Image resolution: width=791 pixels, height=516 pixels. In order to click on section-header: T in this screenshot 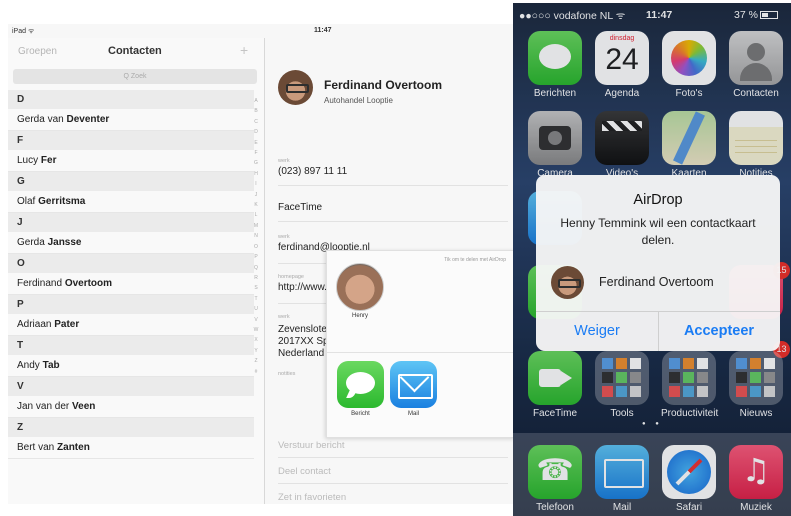, I will do `click(131, 345)`.